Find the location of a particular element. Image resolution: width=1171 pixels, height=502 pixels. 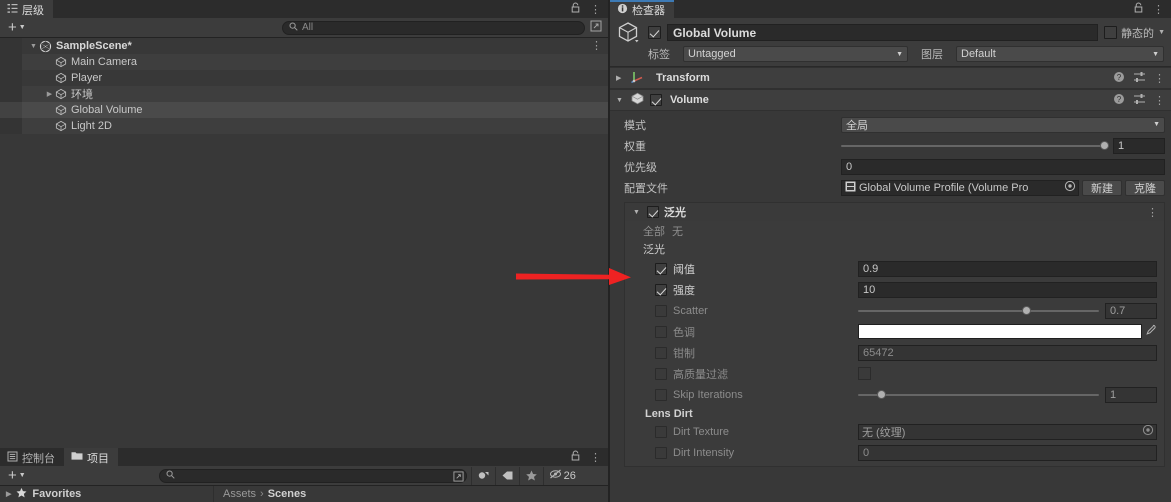

priority-field: 0 is located at coordinates (1003, 166).